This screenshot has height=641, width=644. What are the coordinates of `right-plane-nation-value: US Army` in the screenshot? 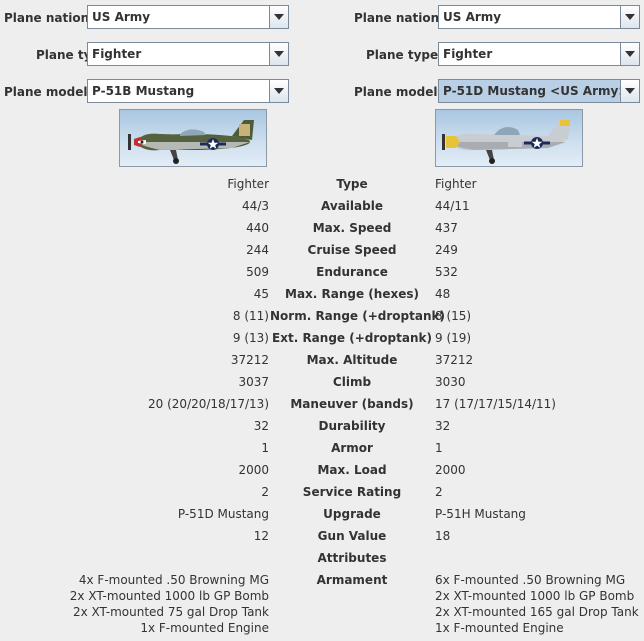 It's located at (472, 17).